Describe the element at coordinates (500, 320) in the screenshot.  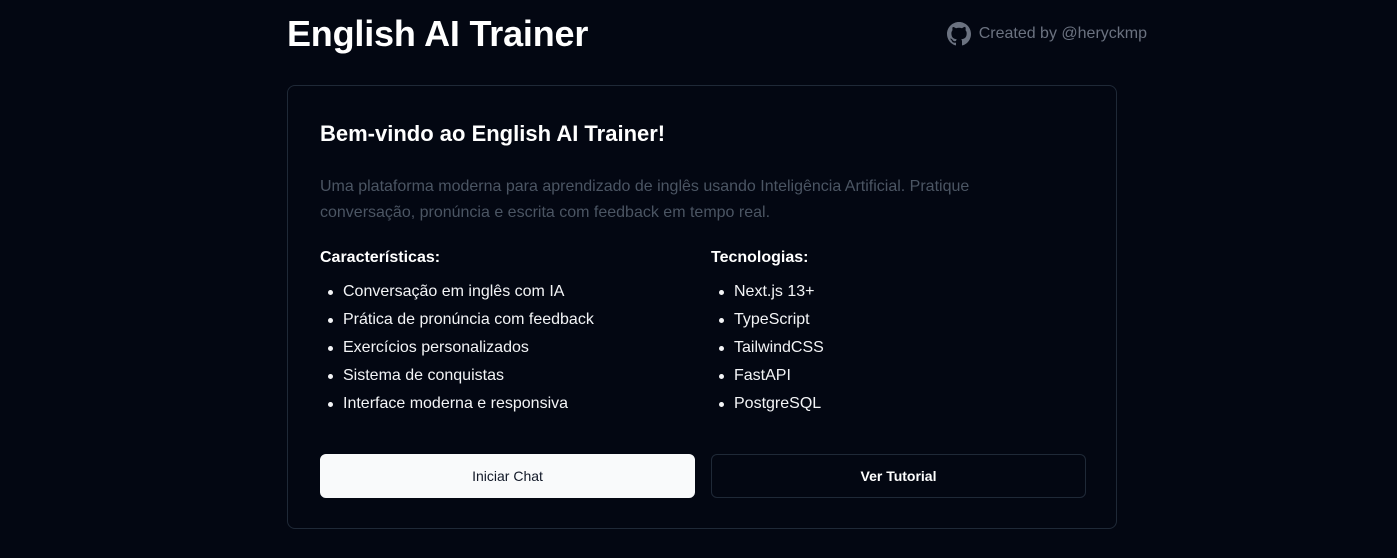
I see `list-item: Prática de pronúncia com feedback` at that location.